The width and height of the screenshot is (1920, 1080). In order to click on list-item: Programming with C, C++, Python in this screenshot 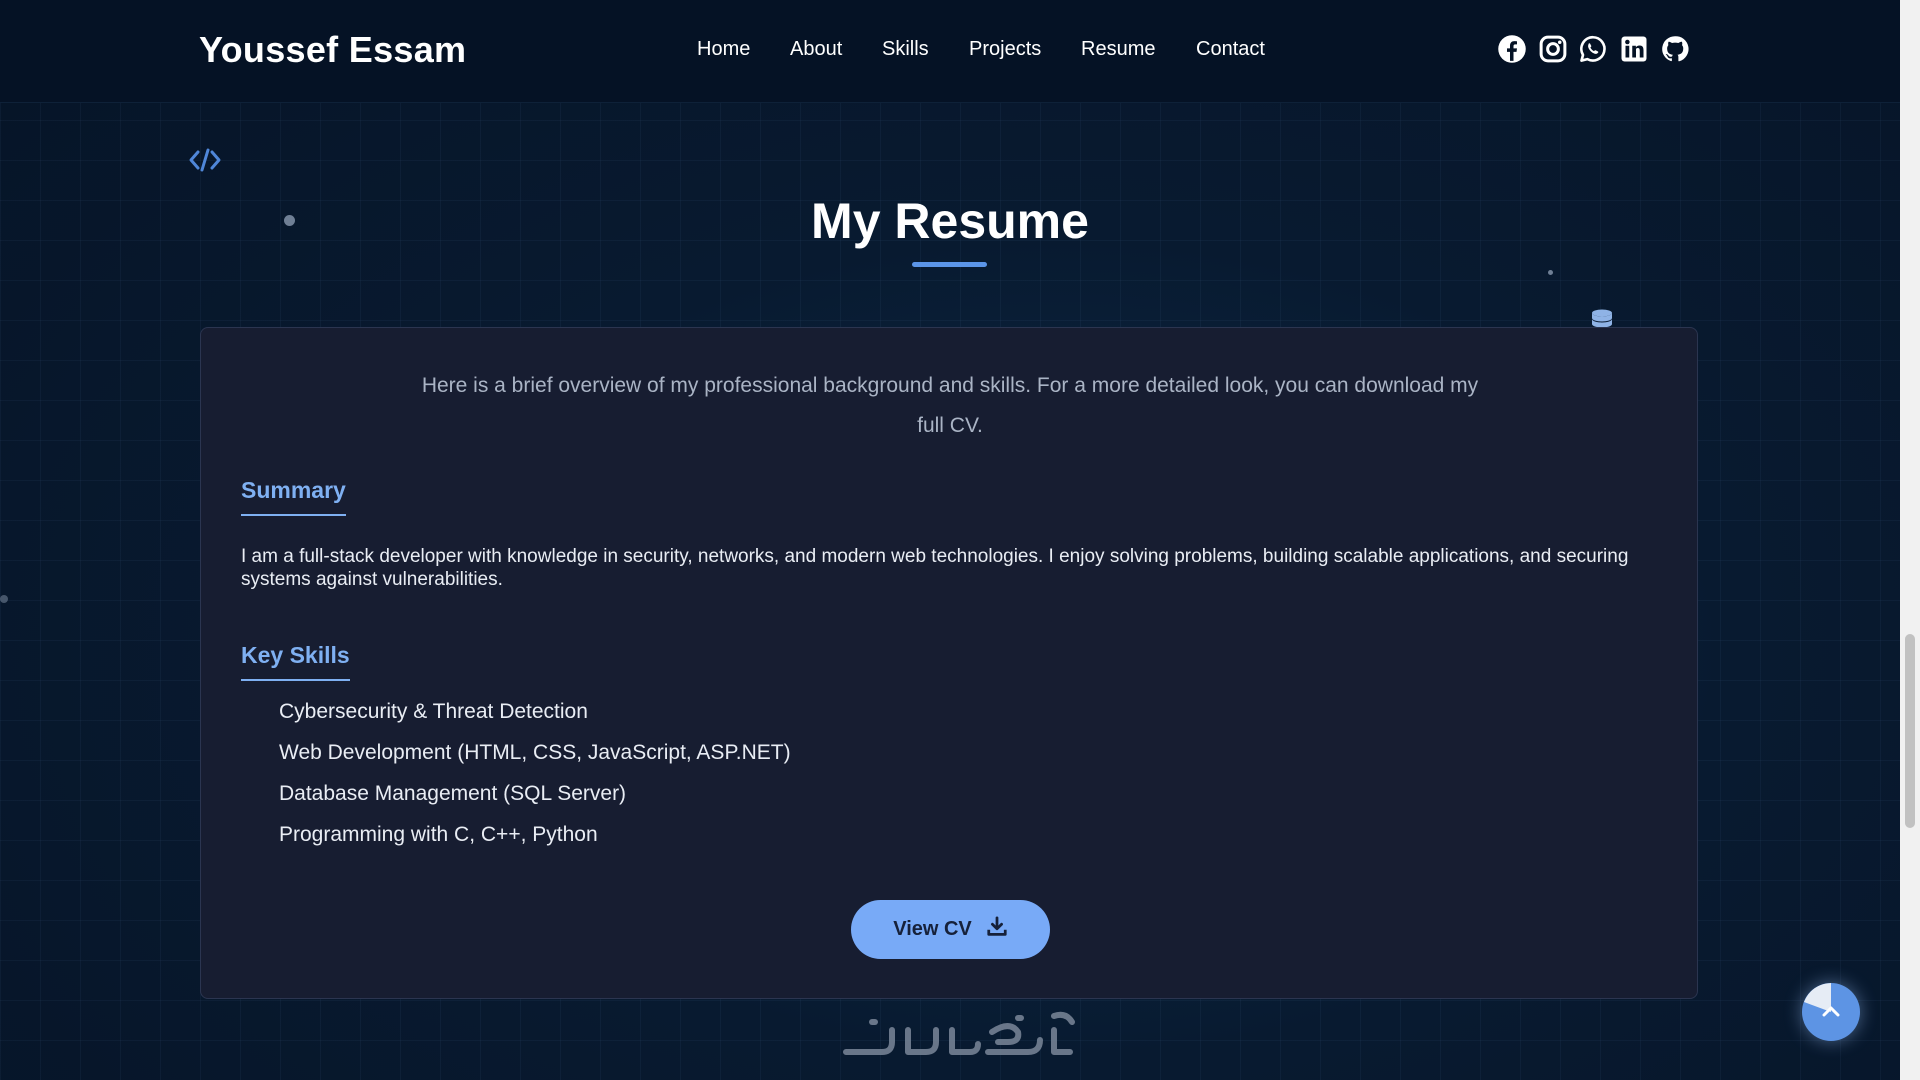, I will do `click(438, 834)`.